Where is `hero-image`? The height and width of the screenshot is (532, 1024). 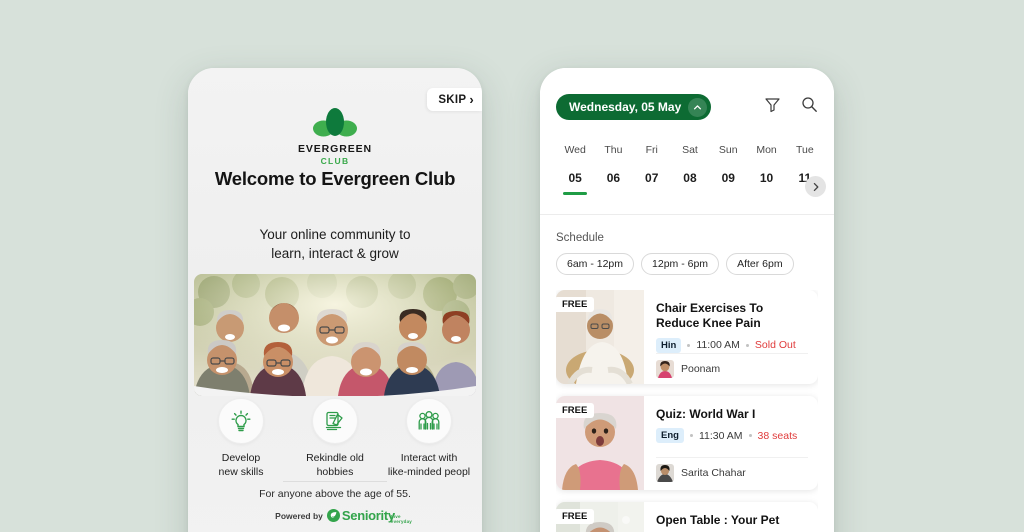 hero-image is located at coordinates (335, 335).